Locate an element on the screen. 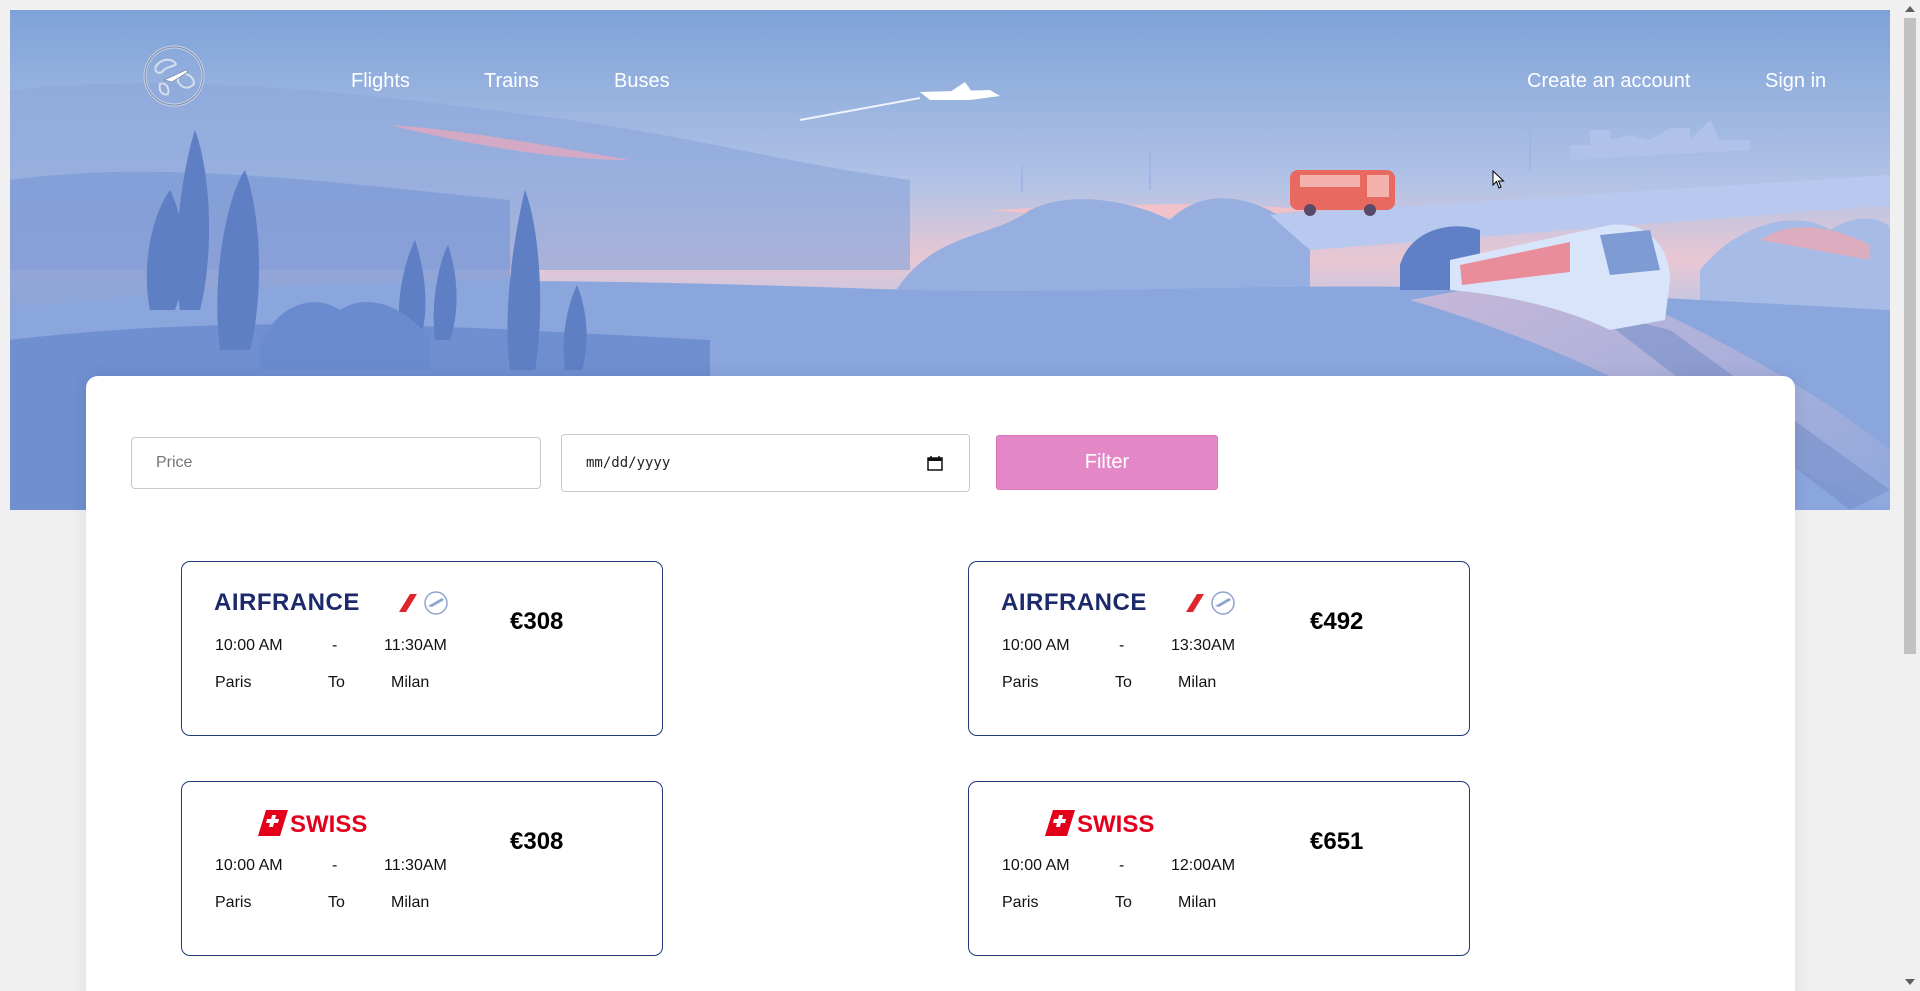 This screenshot has width=1920, height=991. price-input is located at coordinates (336, 463).